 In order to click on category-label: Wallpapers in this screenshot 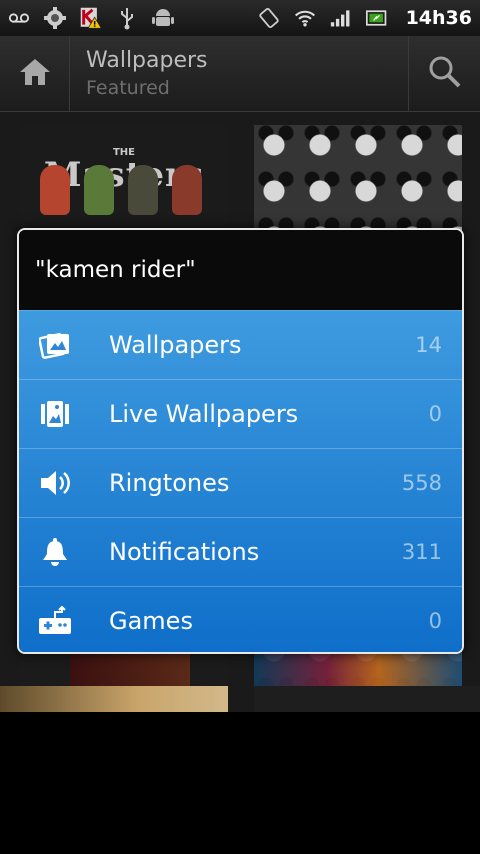, I will do `click(175, 345)`.